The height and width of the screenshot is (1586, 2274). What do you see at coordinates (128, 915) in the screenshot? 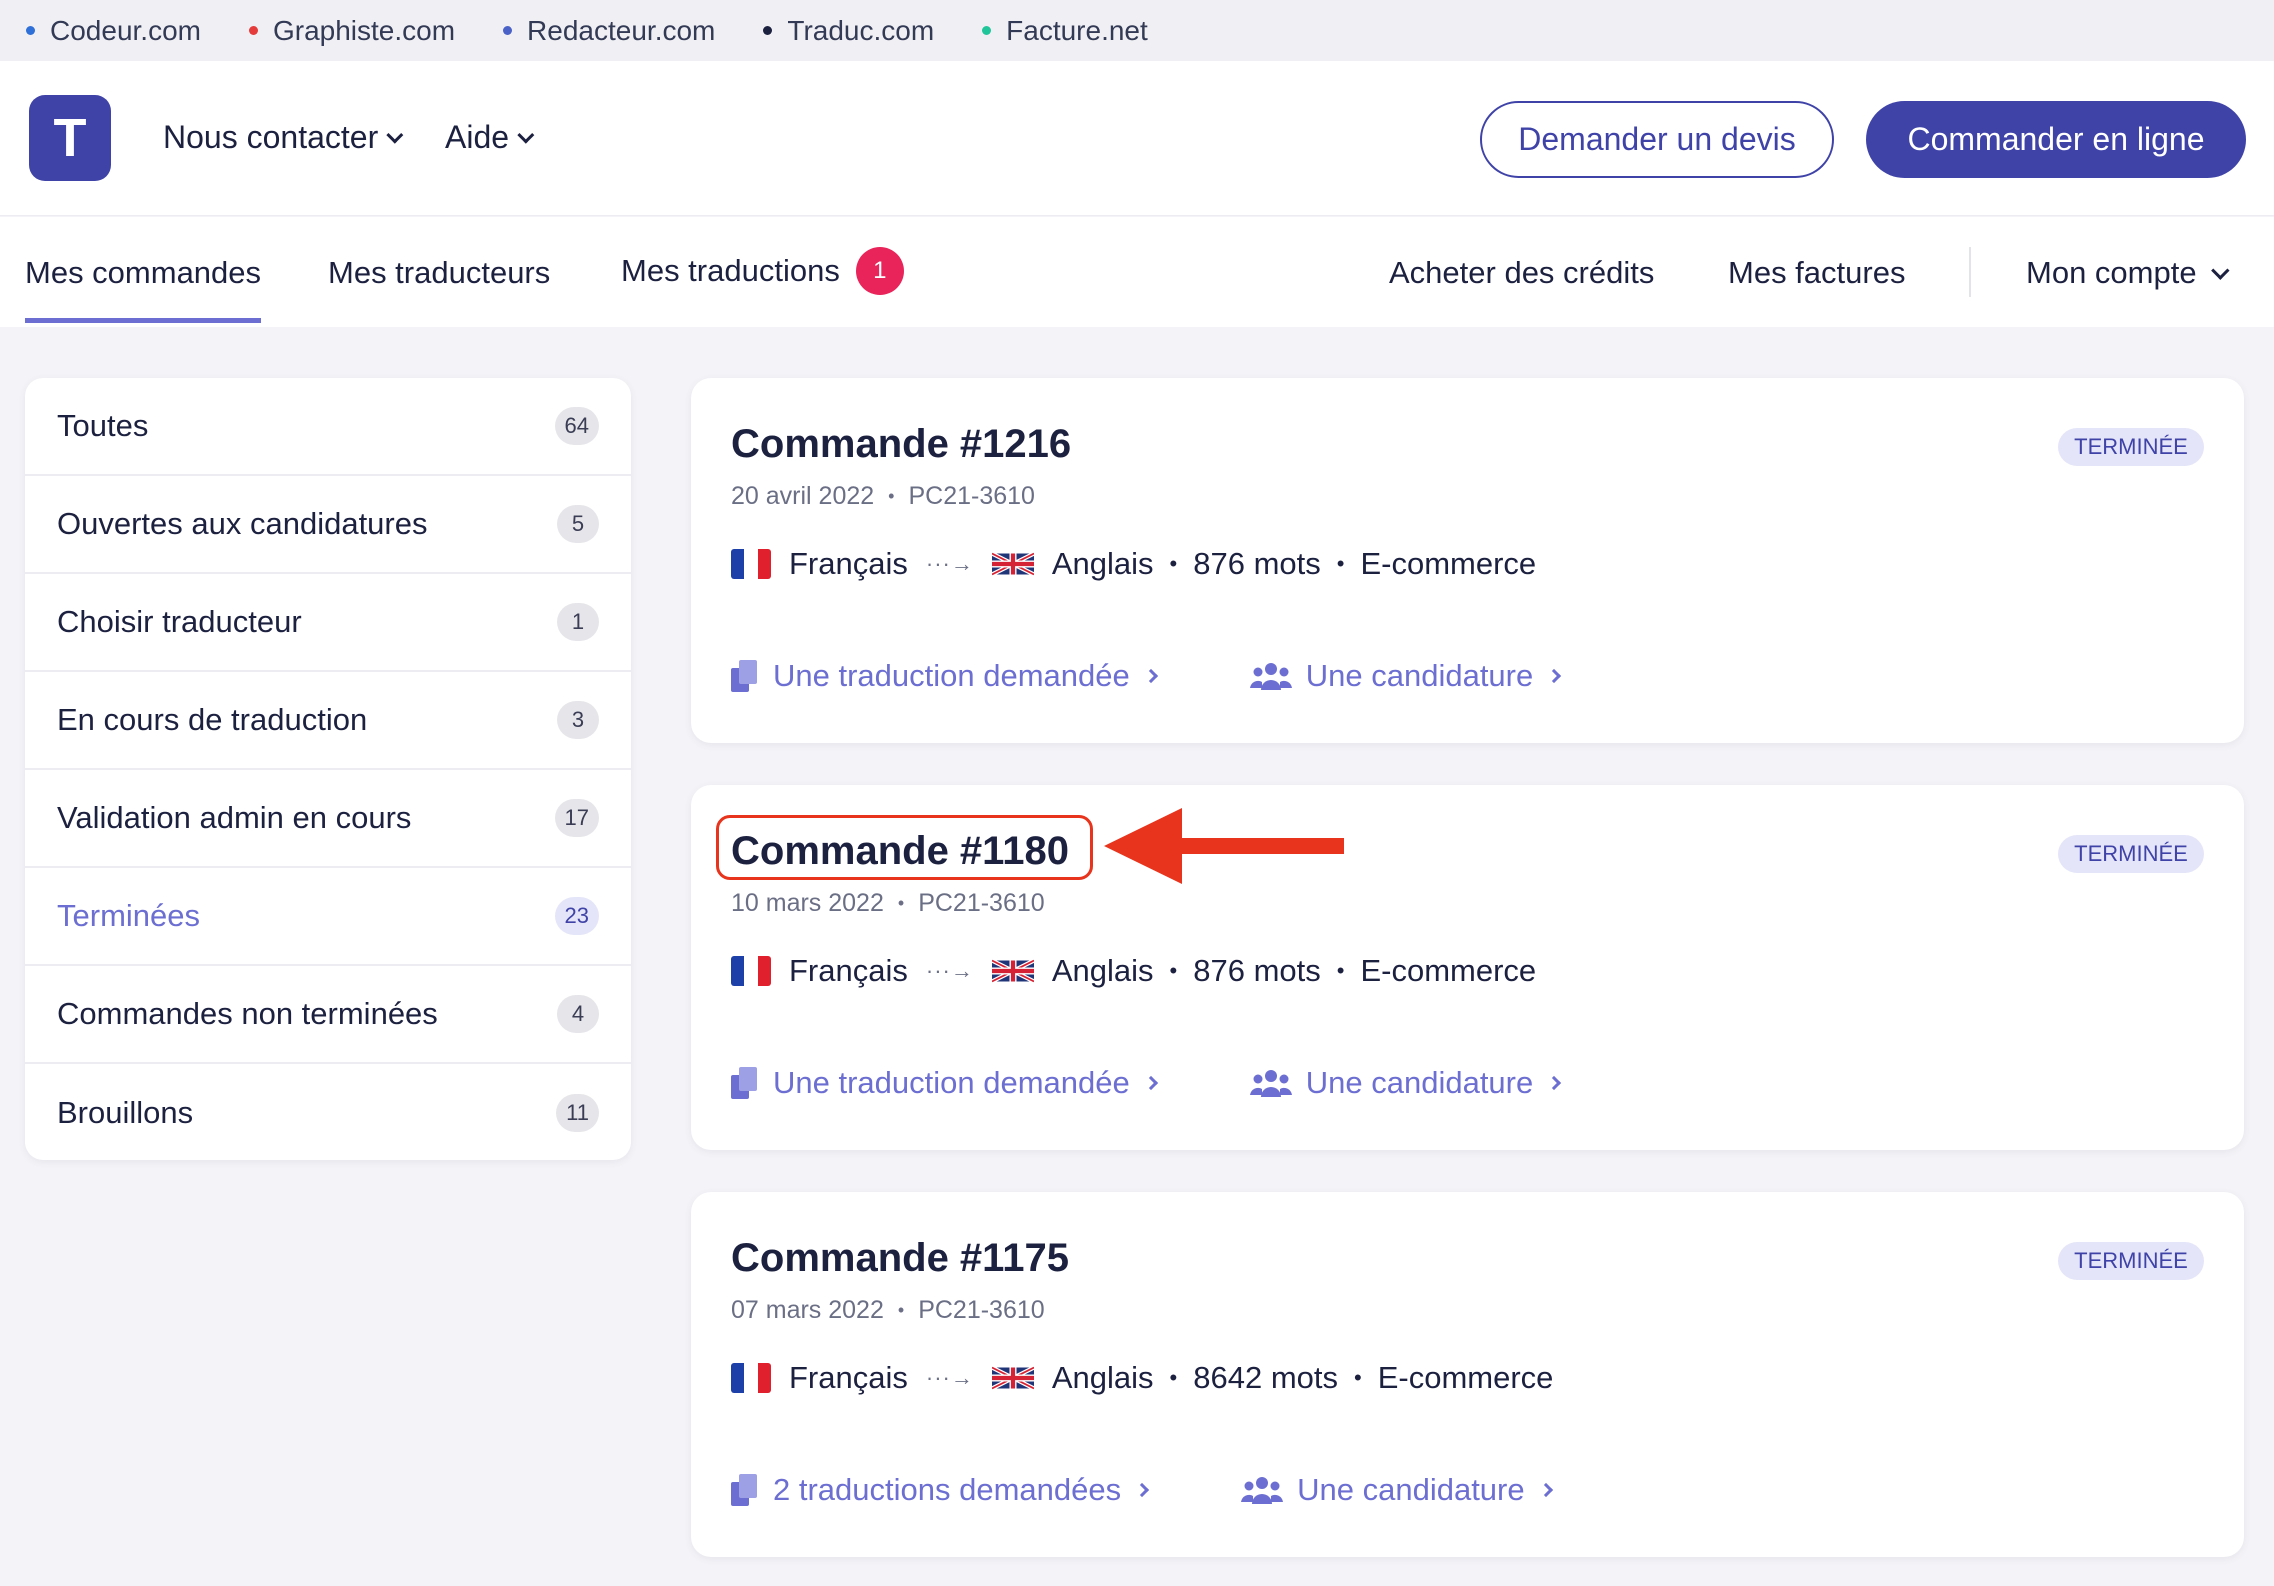
I see `filter-label: Terminées` at bounding box center [128, 915].